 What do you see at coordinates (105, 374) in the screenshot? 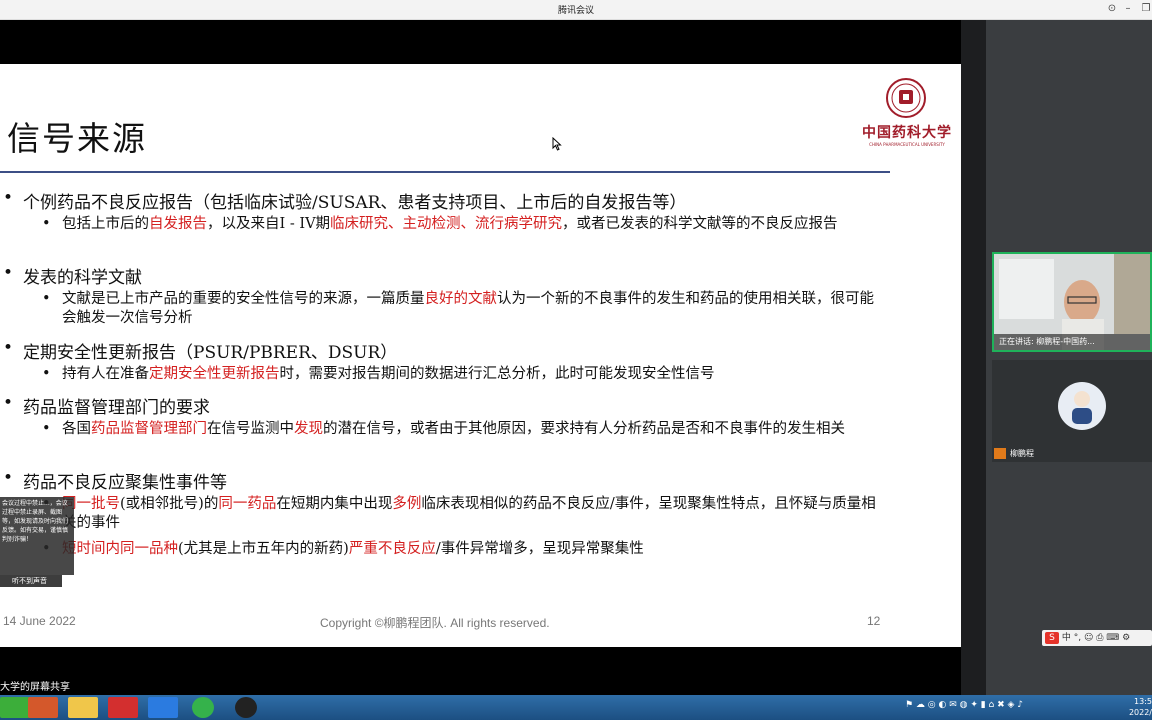
I see `text-run: 持有人在准备` at bounding box center [105, 374].